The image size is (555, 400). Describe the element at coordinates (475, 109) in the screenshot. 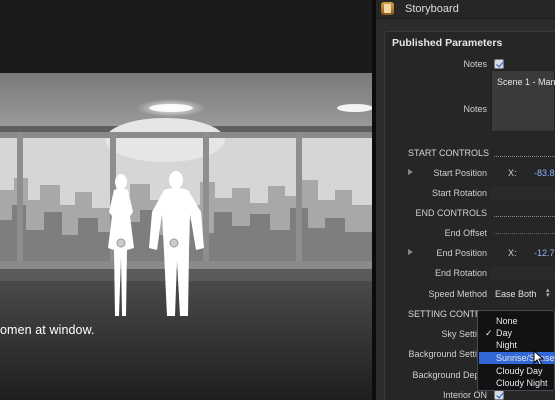

I see `notes-label: Notes` at that location.